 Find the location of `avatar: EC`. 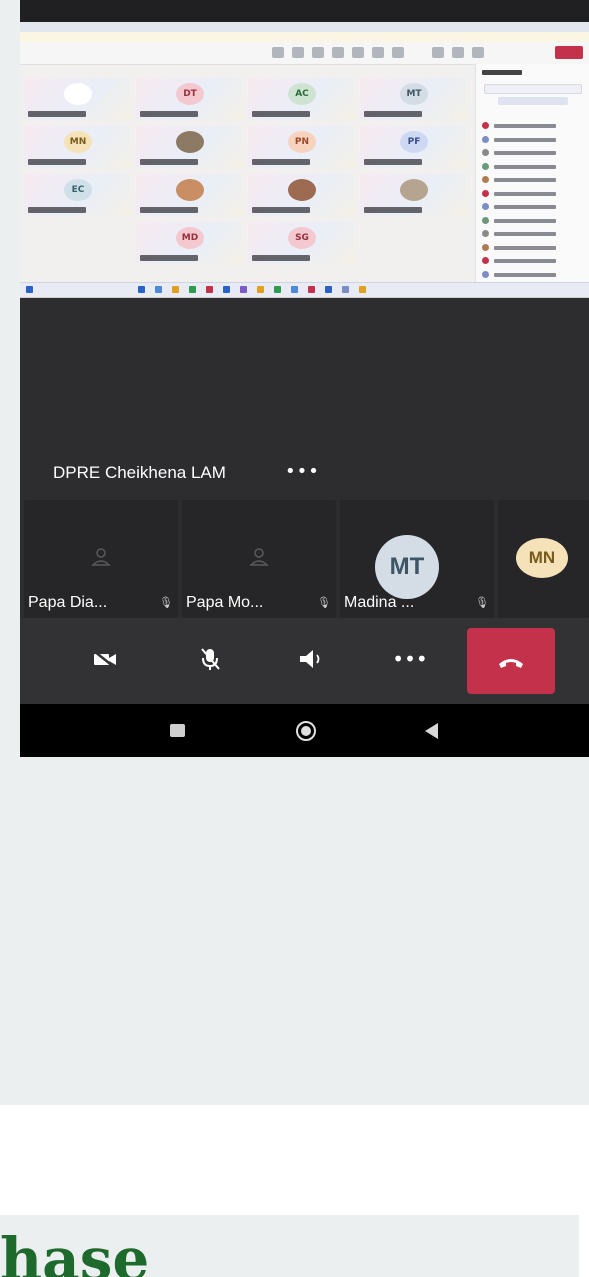

avatar: EC is located at coordinates (78, 190).